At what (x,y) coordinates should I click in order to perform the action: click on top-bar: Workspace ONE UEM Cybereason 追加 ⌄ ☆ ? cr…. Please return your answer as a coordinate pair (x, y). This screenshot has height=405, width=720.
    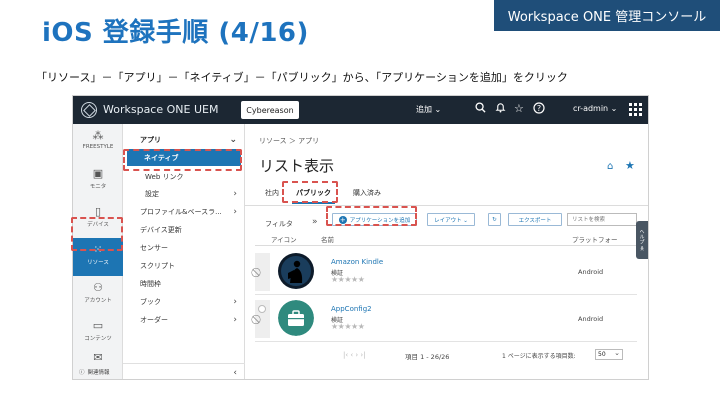
    Looking at the image, I should click on (360, 110).